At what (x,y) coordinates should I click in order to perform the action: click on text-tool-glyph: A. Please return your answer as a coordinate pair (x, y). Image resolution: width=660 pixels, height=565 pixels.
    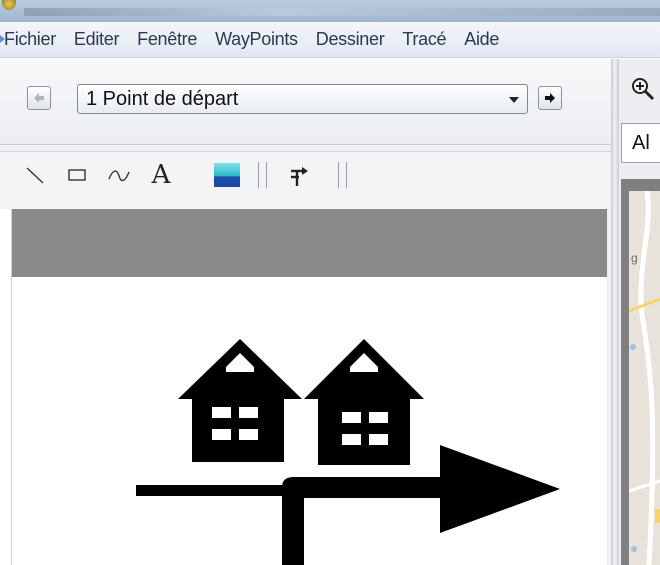
    Looking at the image, I should click on (161, 175).